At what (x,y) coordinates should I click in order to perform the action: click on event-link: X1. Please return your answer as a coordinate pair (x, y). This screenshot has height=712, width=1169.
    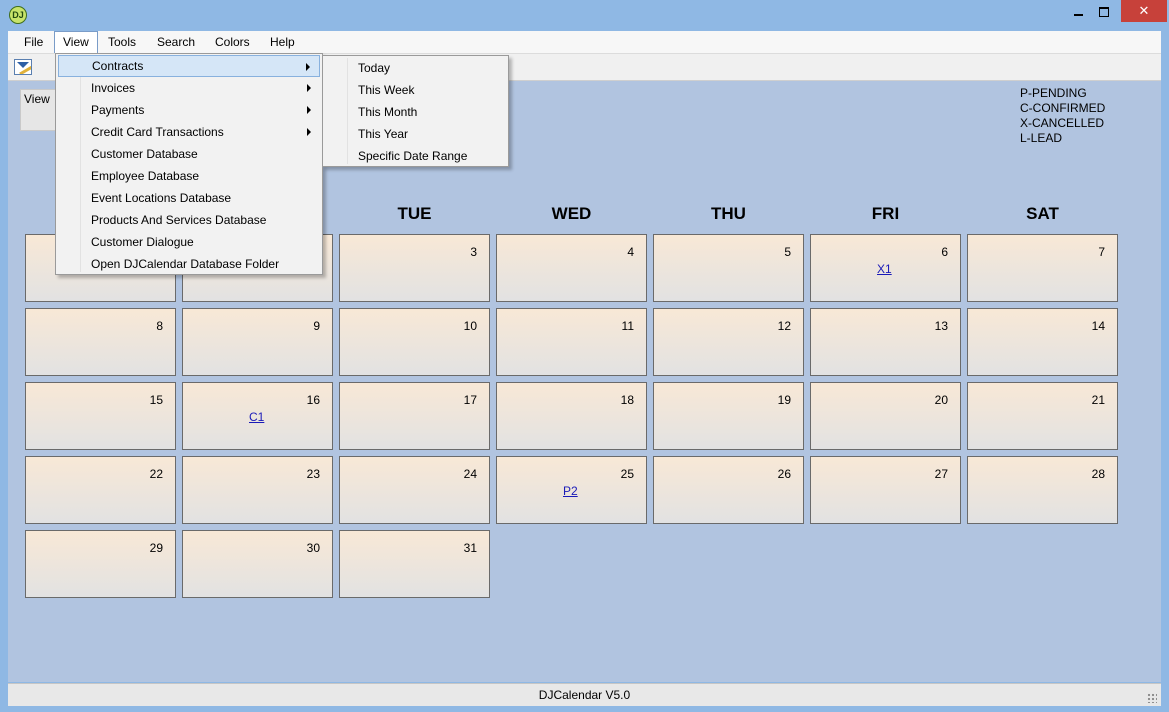
    Looking at the image, I should click on (884, 269).